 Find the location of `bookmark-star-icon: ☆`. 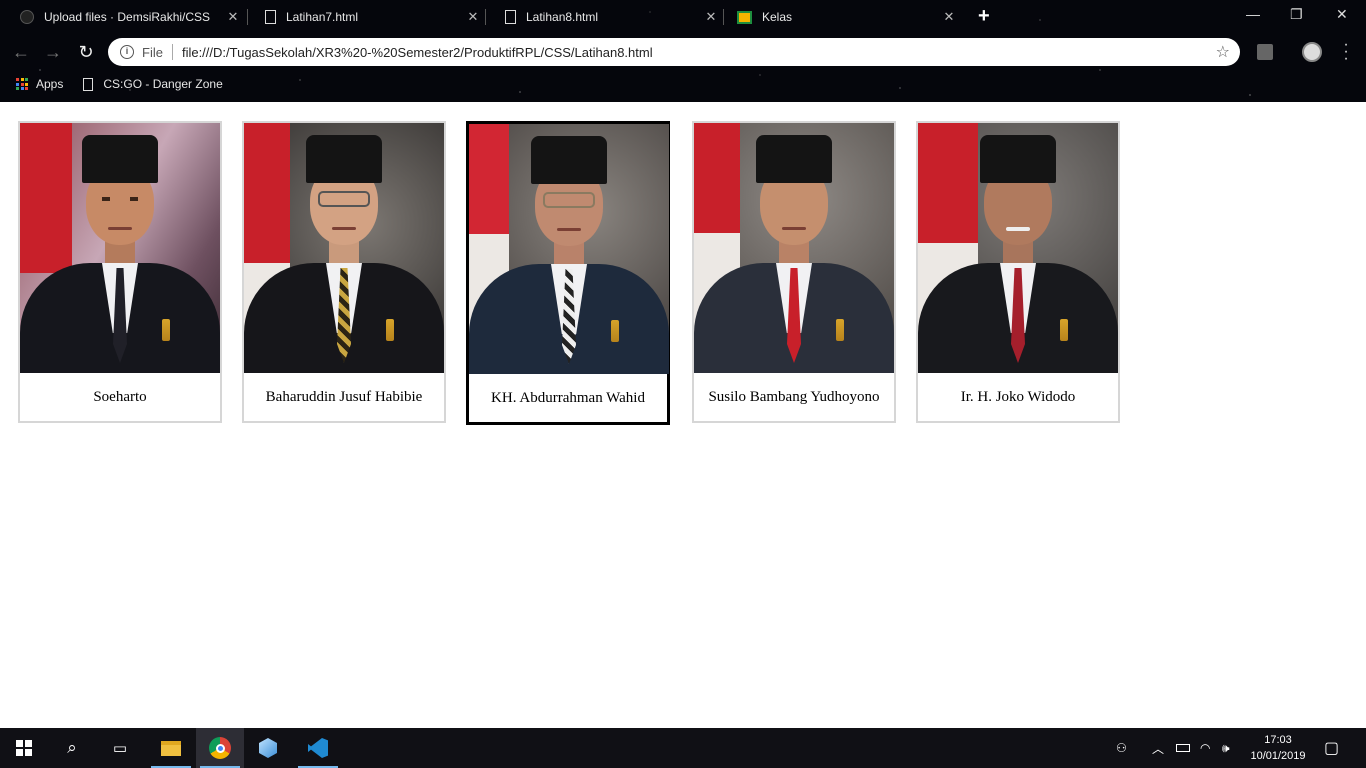

bookmark-star-icon: ☆ is located at coordinates (1223, 52).